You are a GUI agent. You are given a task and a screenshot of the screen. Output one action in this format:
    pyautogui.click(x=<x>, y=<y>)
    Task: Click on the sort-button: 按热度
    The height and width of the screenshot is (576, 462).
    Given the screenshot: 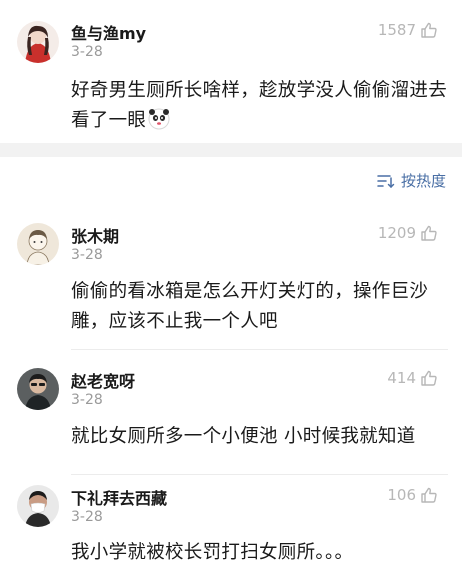 What is the action you would take?
    pyautogui.click(x=411, y=180)
    